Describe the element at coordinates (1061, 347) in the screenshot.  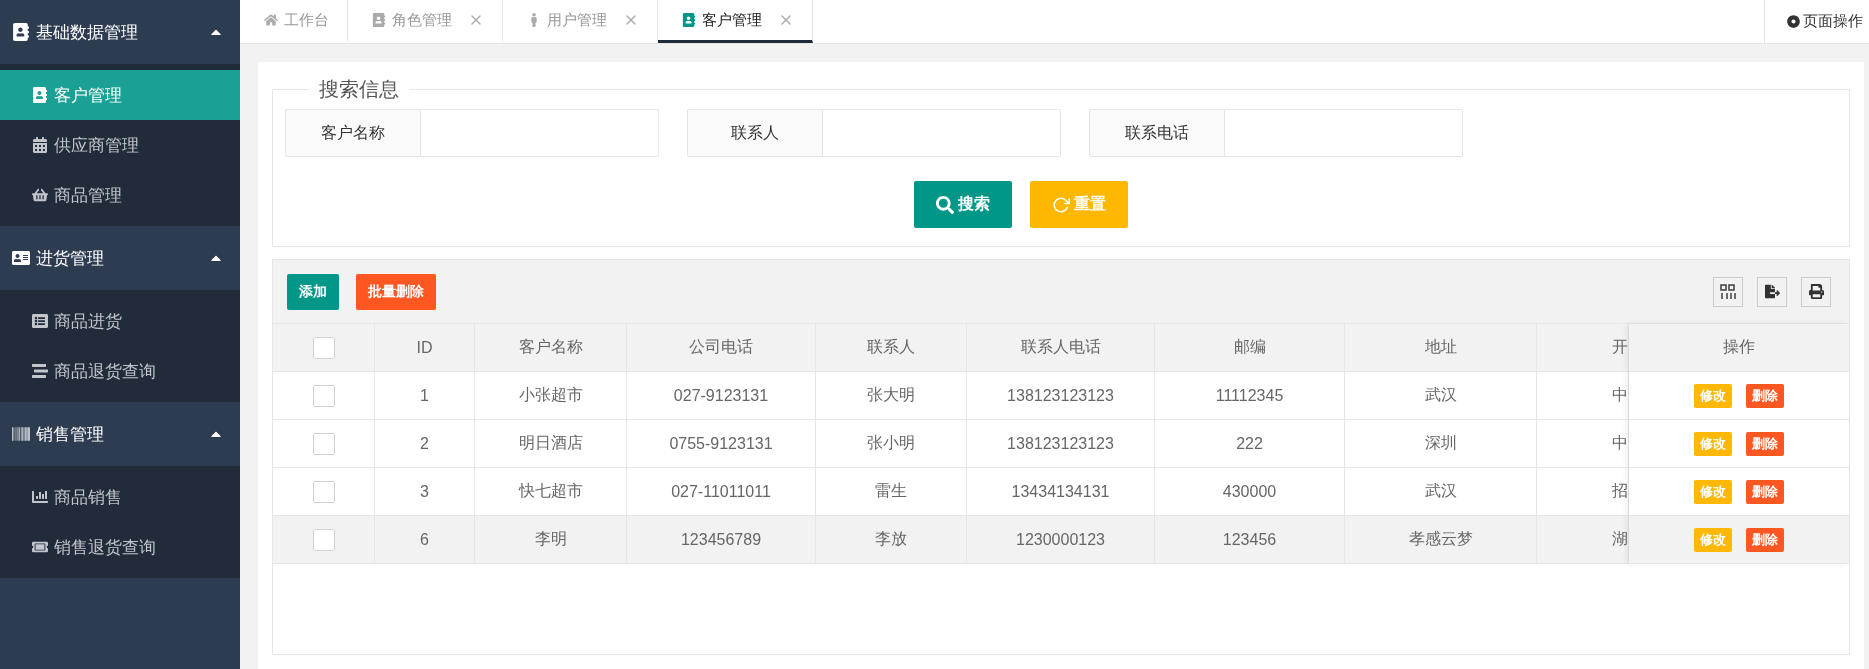
I see `column-header: 联系人电话` at that location.